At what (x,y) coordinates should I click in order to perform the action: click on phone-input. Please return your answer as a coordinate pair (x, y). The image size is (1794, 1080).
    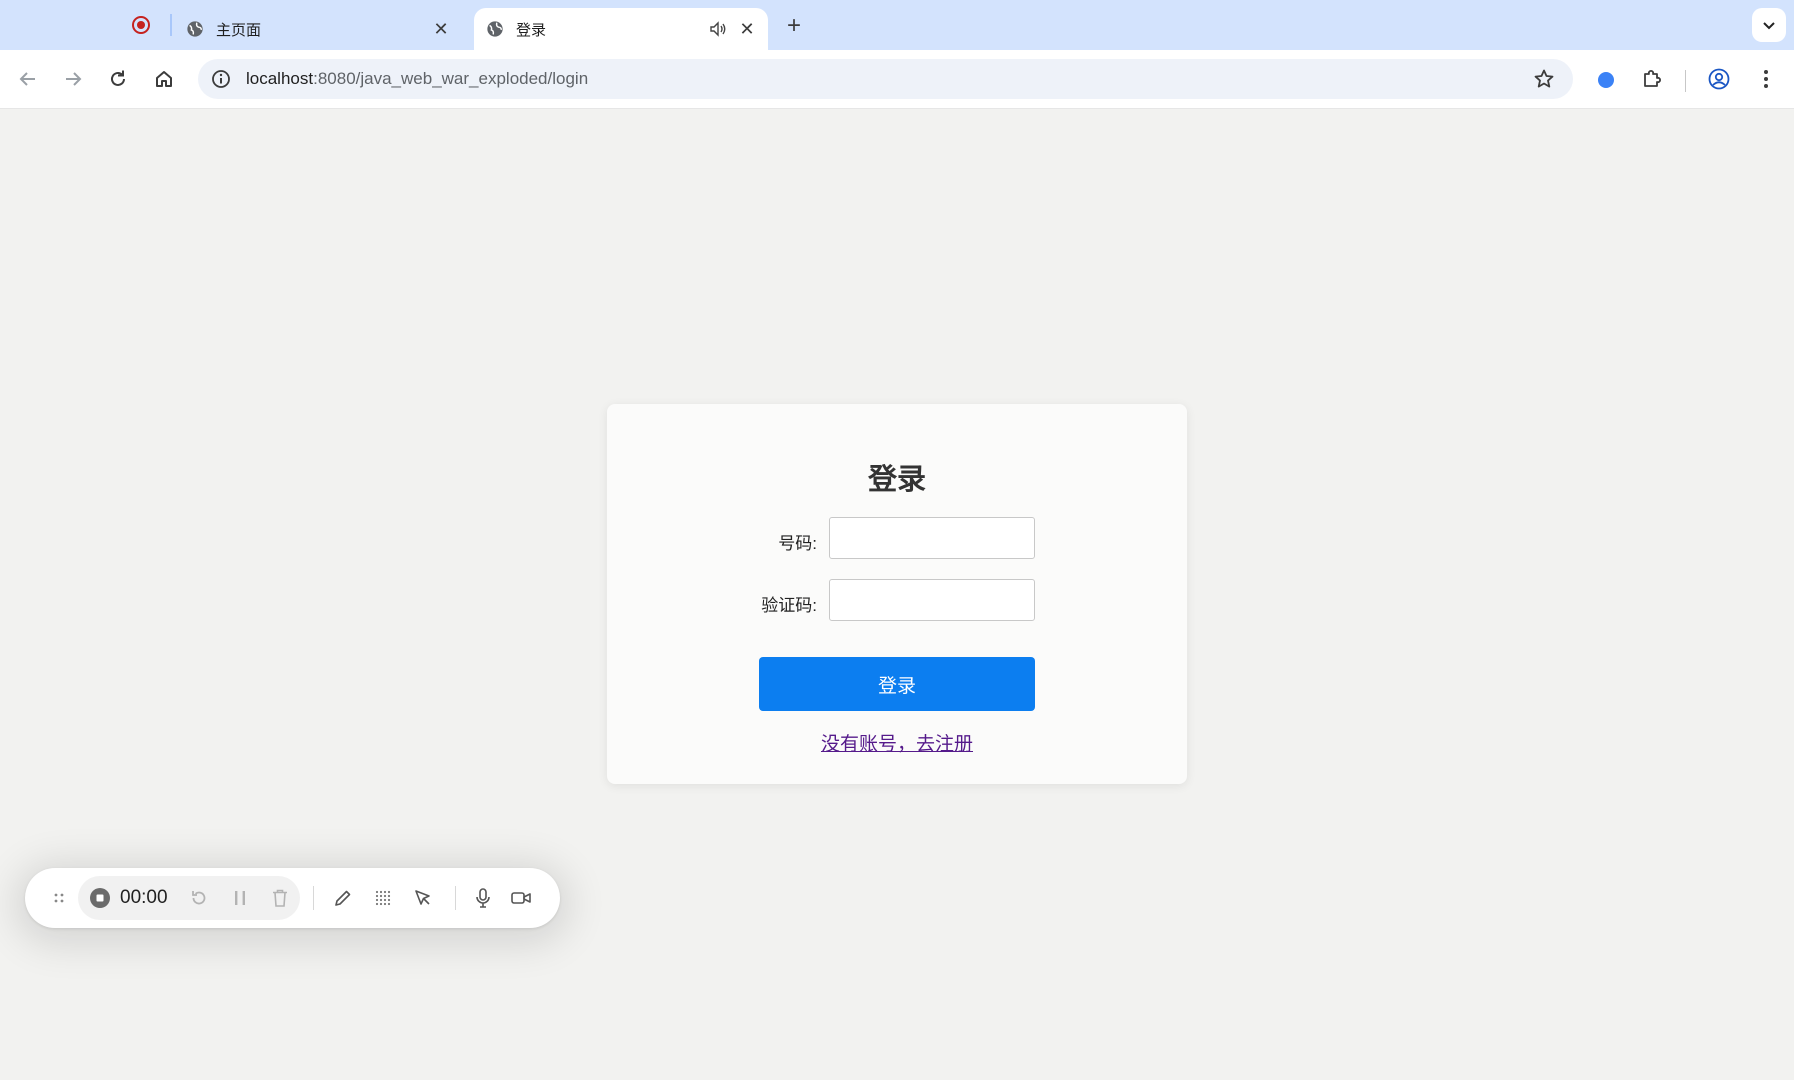
    Looking at the image, I should click on (932, 538).